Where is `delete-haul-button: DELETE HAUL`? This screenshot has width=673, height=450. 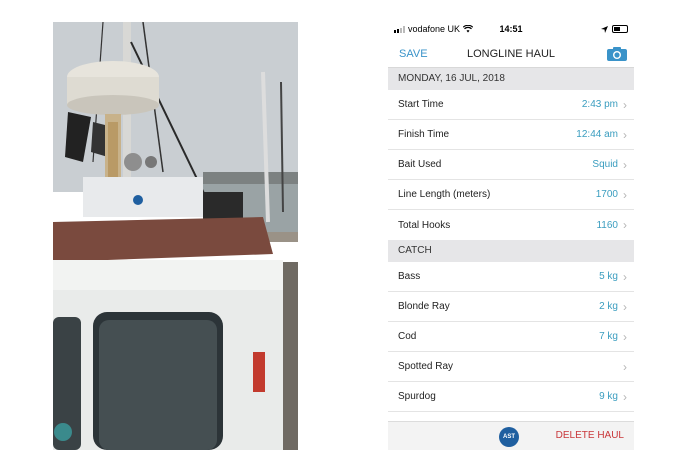
delete-haul-button: DELETE HAUL is located at coordinates (590, 435).